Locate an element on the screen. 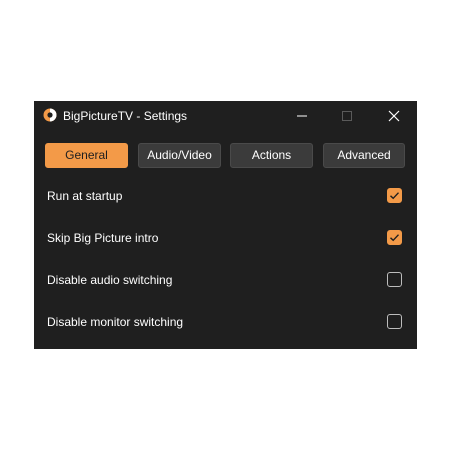 The width and height of the screenshot is (450, 450). run-at-startup-checkbox is located at coordinates (394, 195).